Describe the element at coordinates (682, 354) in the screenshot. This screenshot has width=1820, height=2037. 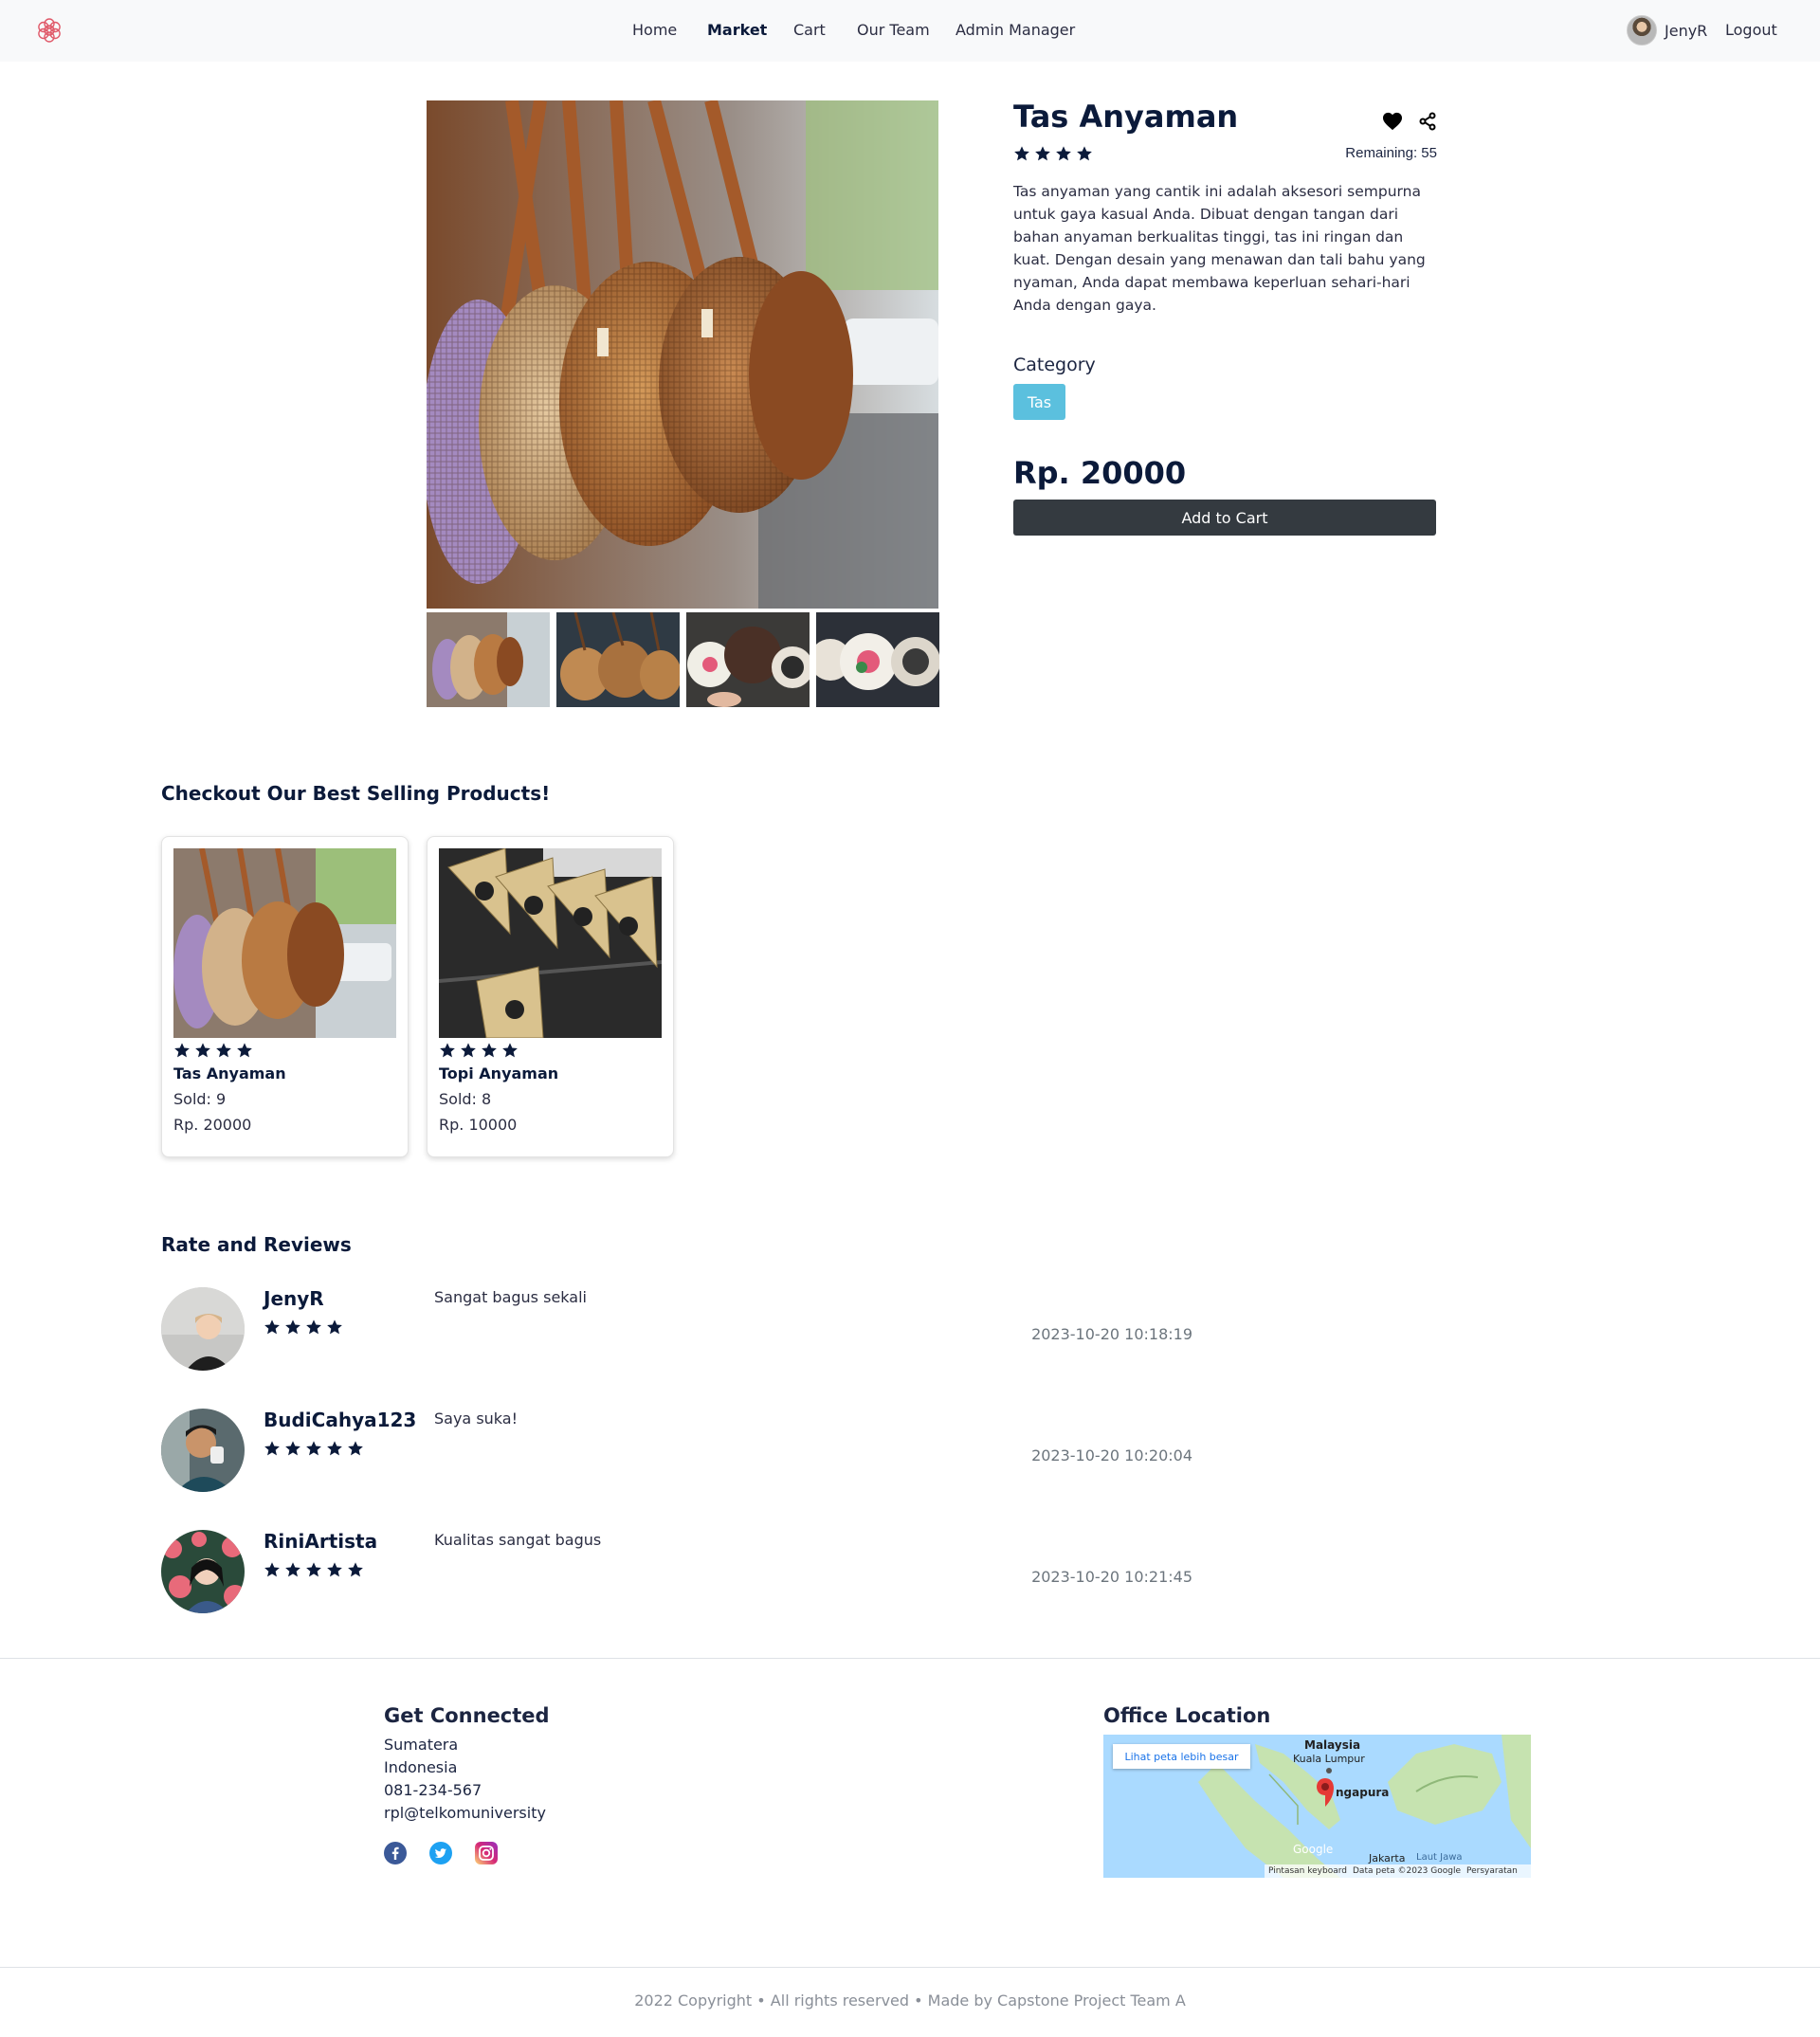
I see `product-main-image` at that location.